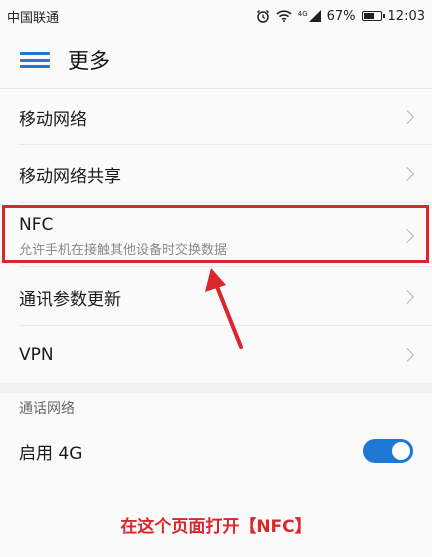  What do you see at coordinates (70, 299) in the screenshot?
I see `setting-label: 通讯参数更新` at bounding box center [70, 299].